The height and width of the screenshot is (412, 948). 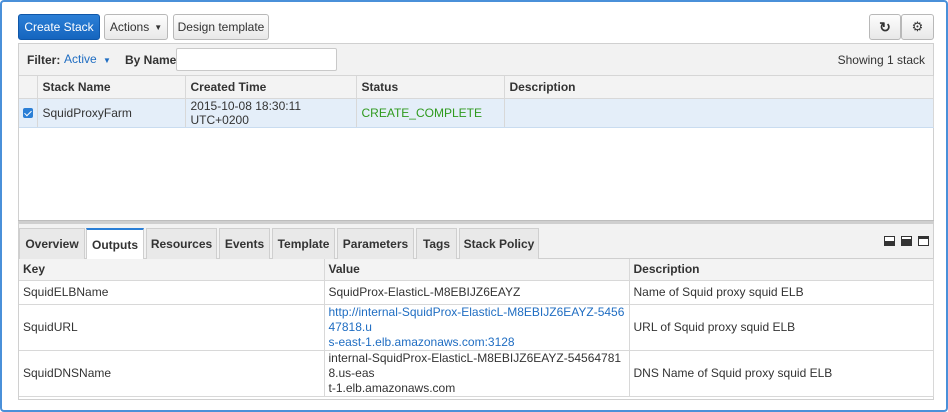 I want to click on output-key-cell: SquidURL, so click(x=172, y=327).